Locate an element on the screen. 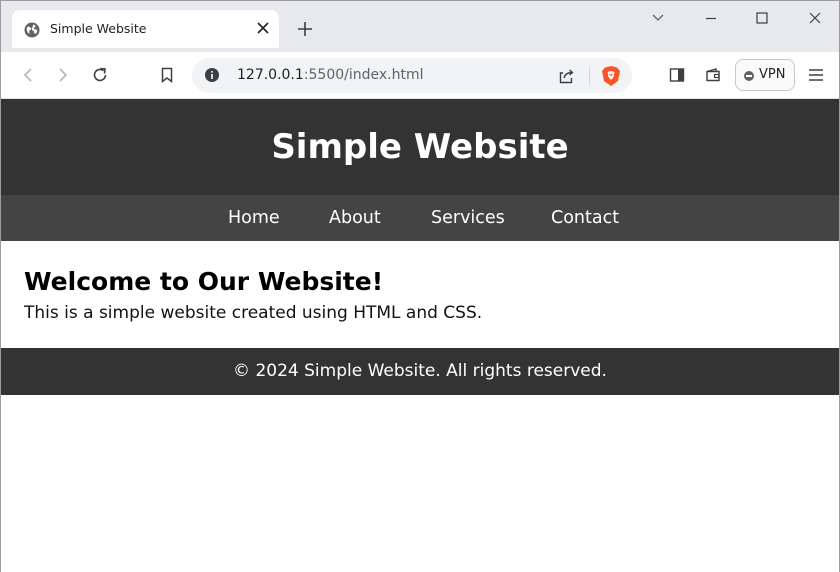 The width and height of the screenshot is (840, 572). sidebar-icon is located at coordinates (677, 75).